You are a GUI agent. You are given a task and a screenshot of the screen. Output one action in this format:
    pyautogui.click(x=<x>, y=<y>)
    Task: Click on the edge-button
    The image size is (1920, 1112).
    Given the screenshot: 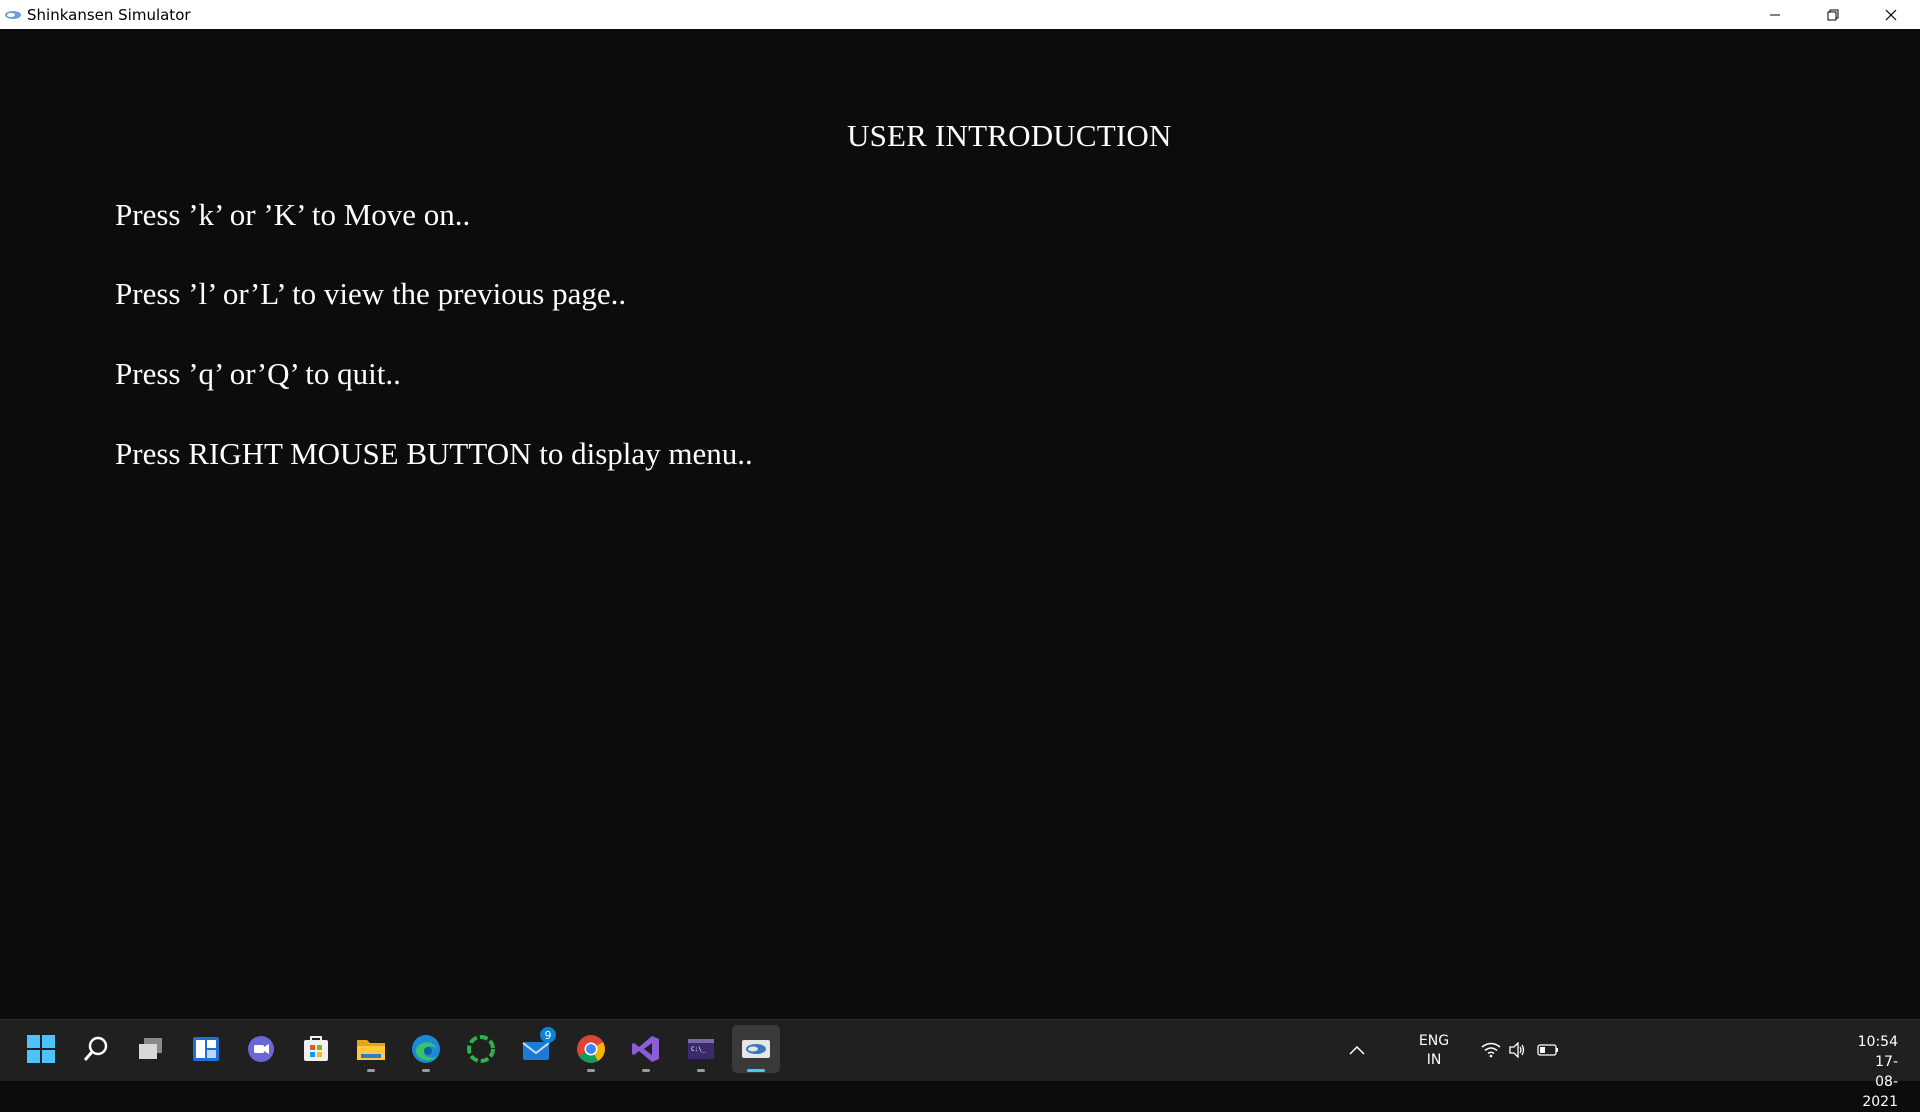 What is the action you would take?
    pyautogui.click(x=426, y=1049)
    